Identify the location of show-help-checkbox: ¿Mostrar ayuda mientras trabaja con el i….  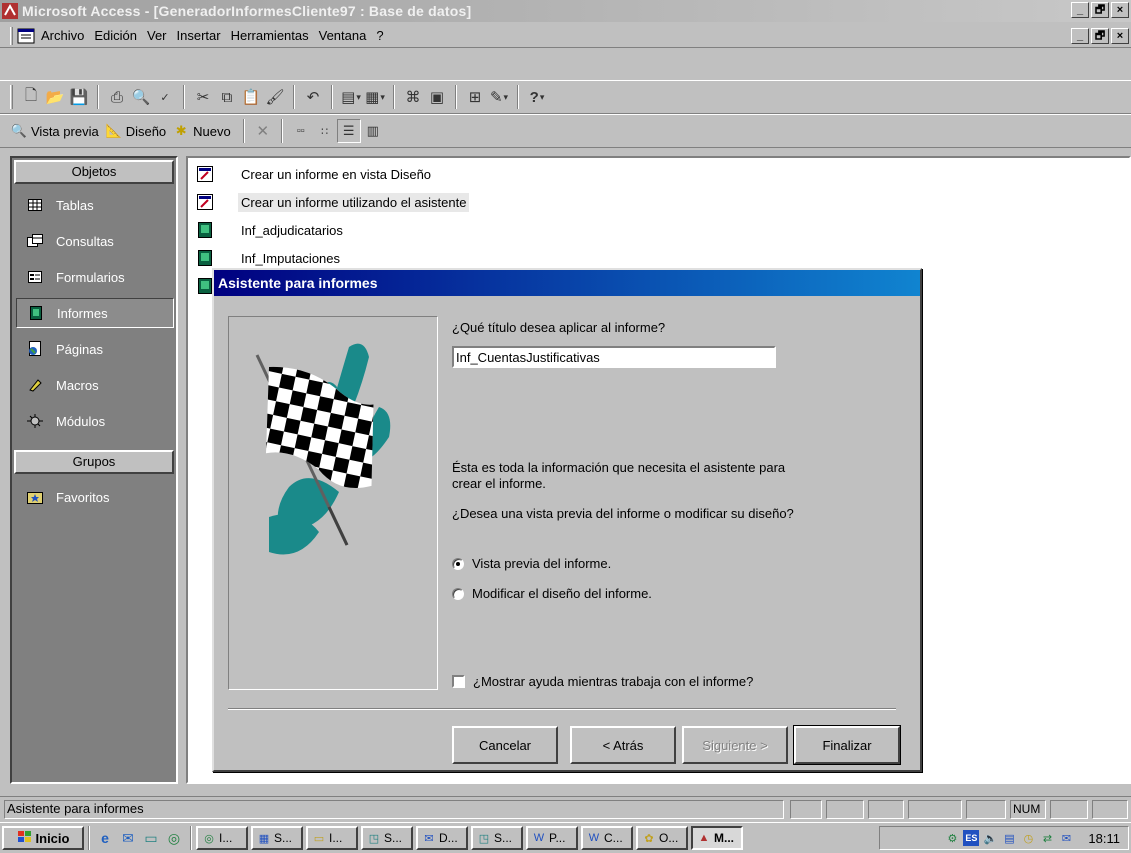
(602, 681).